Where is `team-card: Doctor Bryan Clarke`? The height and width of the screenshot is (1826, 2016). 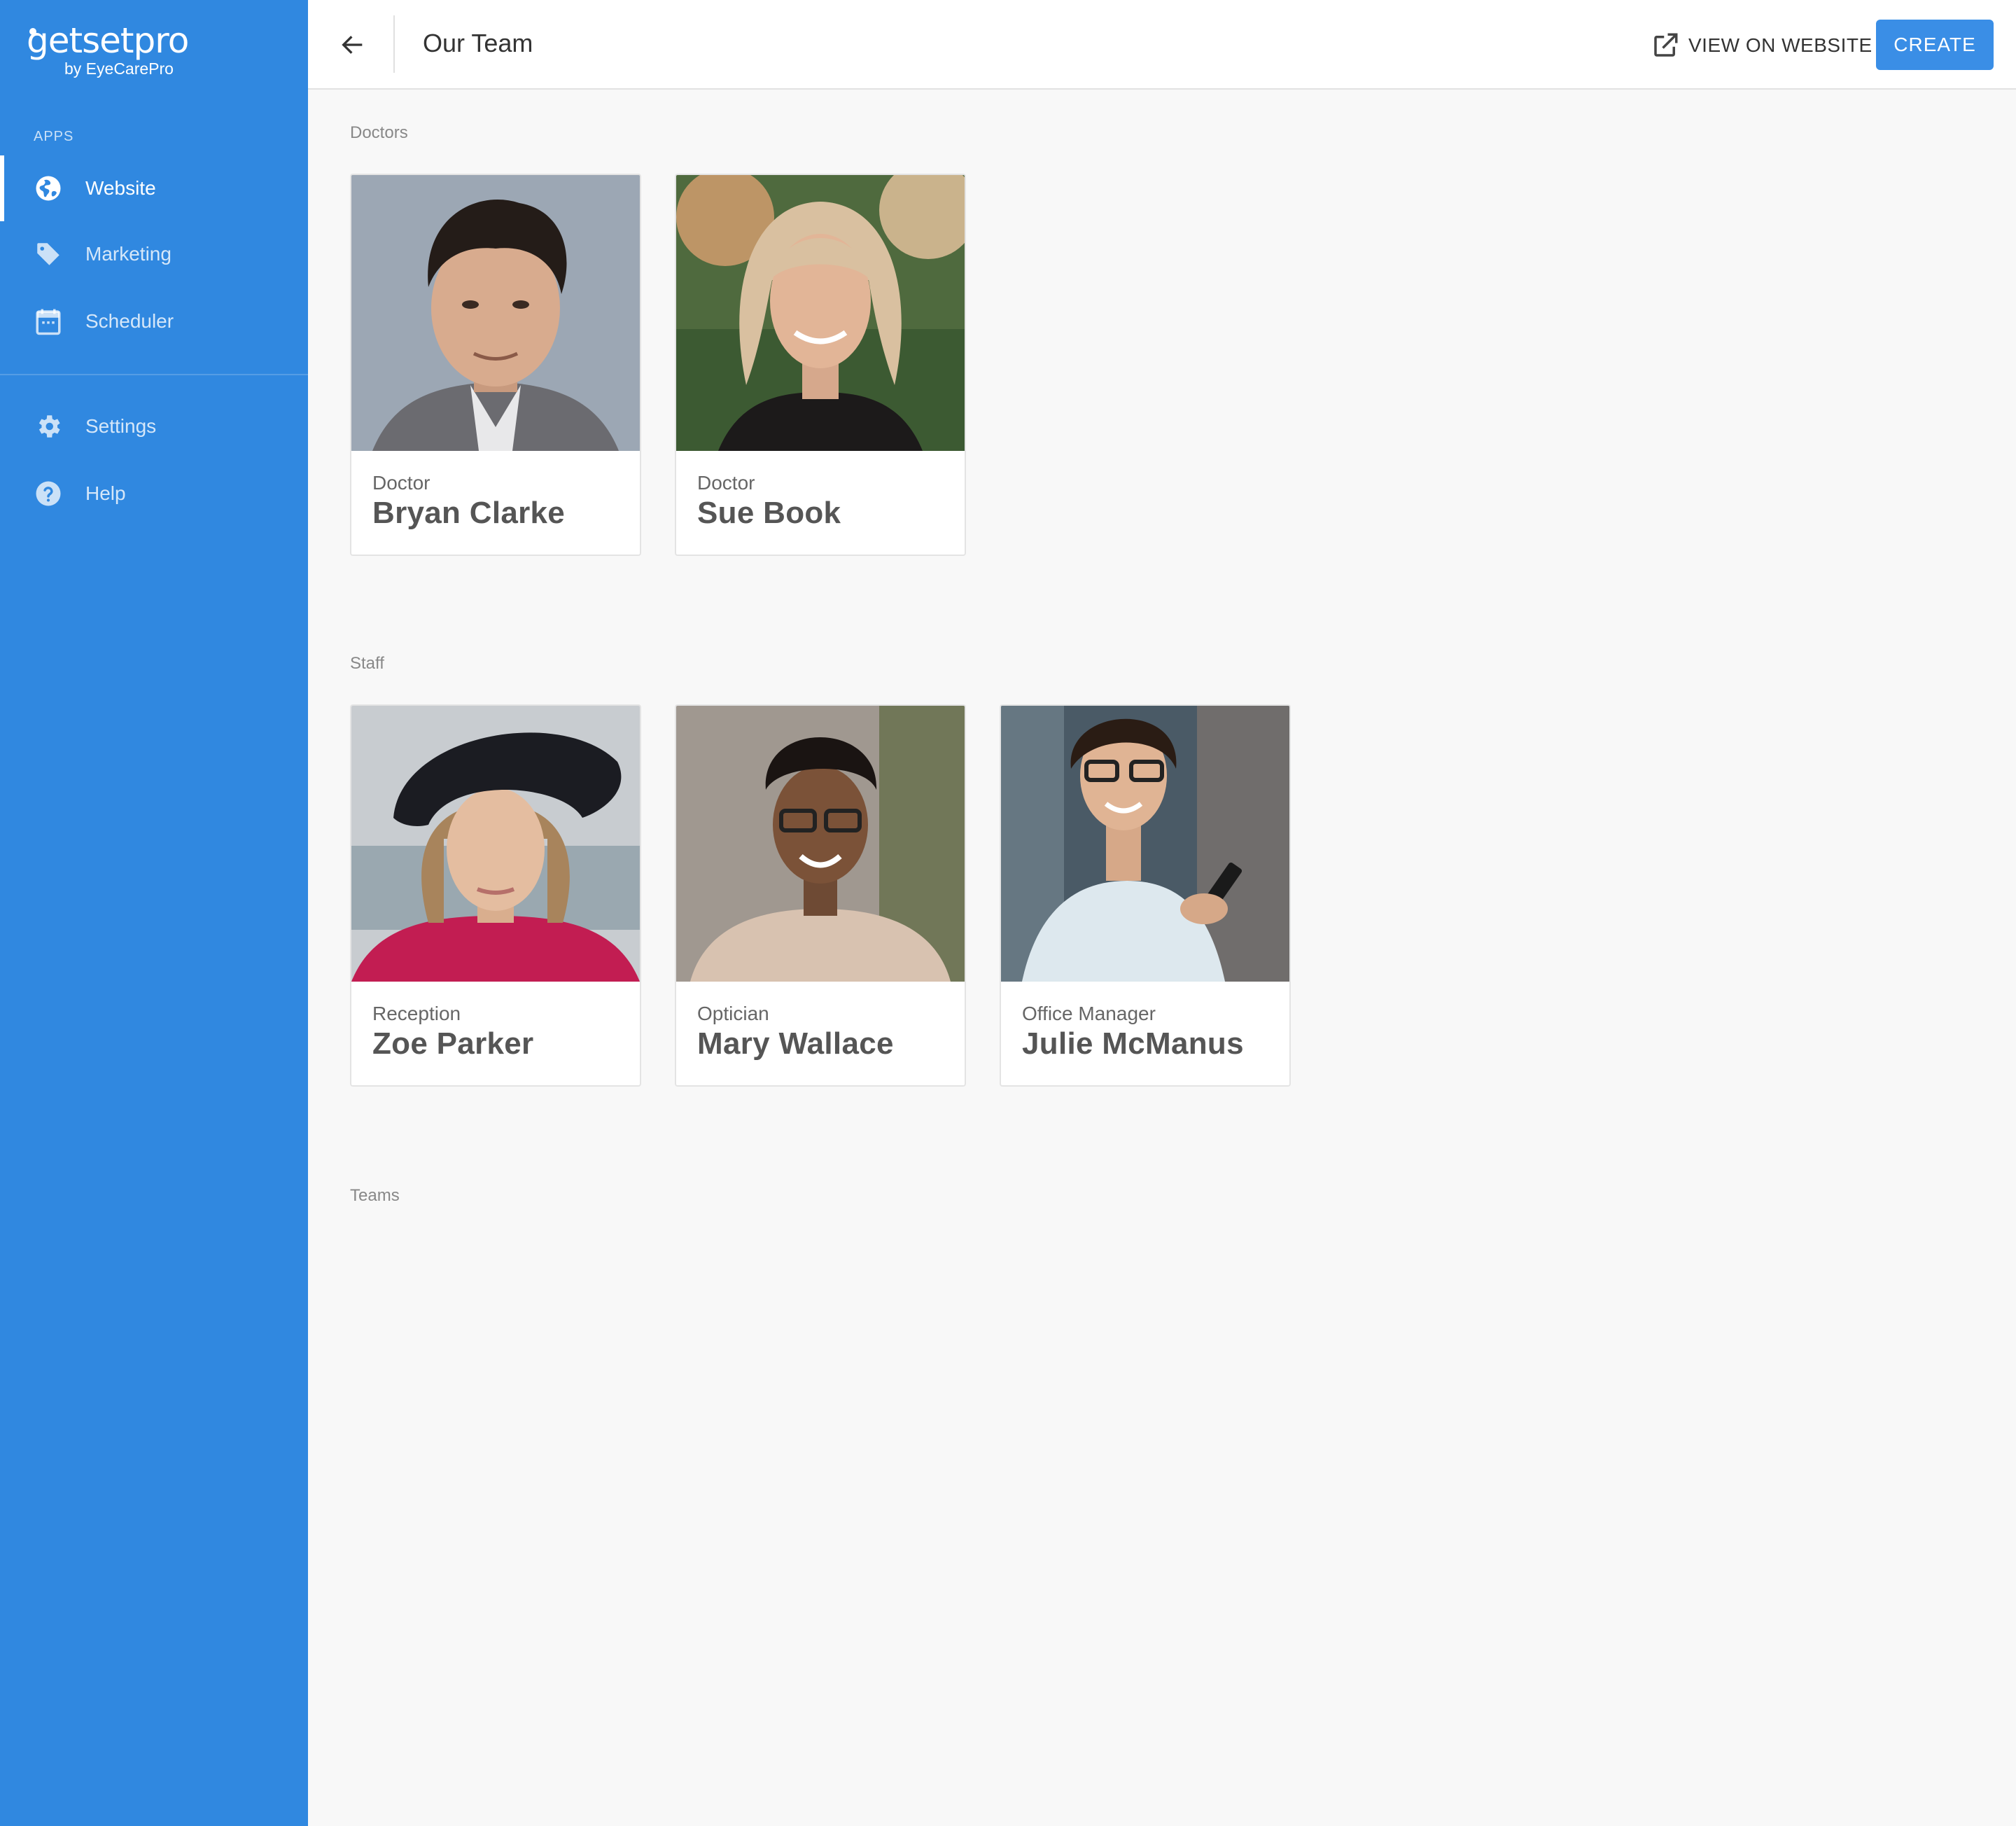
team-card: Doctor Bryan Clarke is located at coordinates (495, 365).